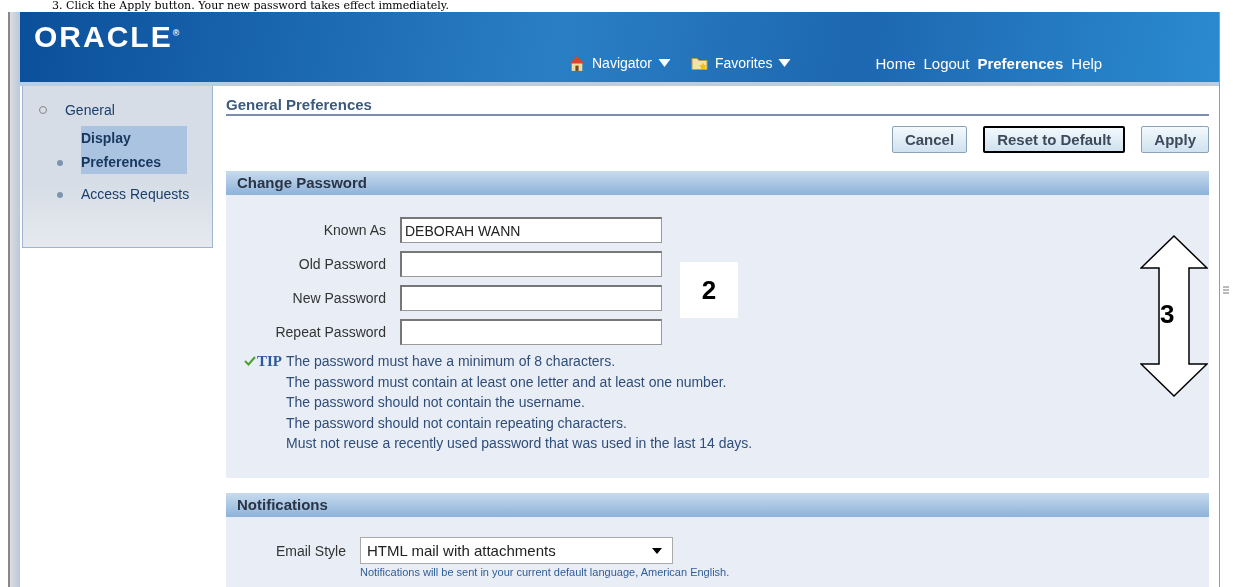  I want to click on field-label: Email Style, so click(310, 550).